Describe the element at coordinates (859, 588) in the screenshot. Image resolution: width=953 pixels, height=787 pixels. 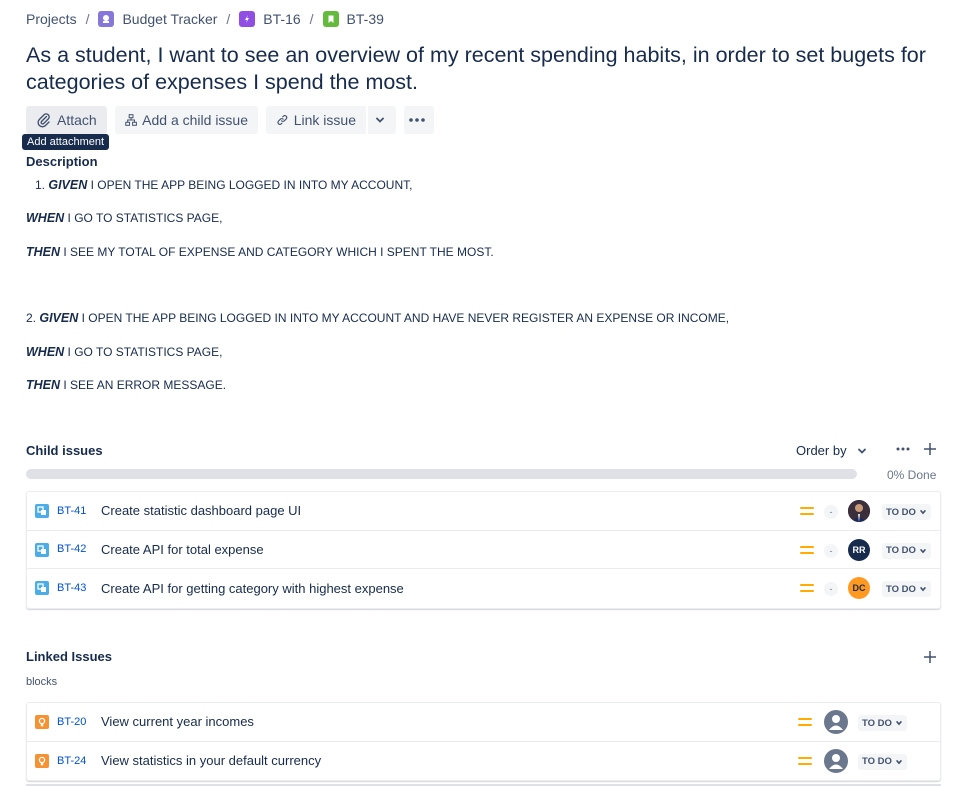
I see `assignee-avatar: DC` at that location.